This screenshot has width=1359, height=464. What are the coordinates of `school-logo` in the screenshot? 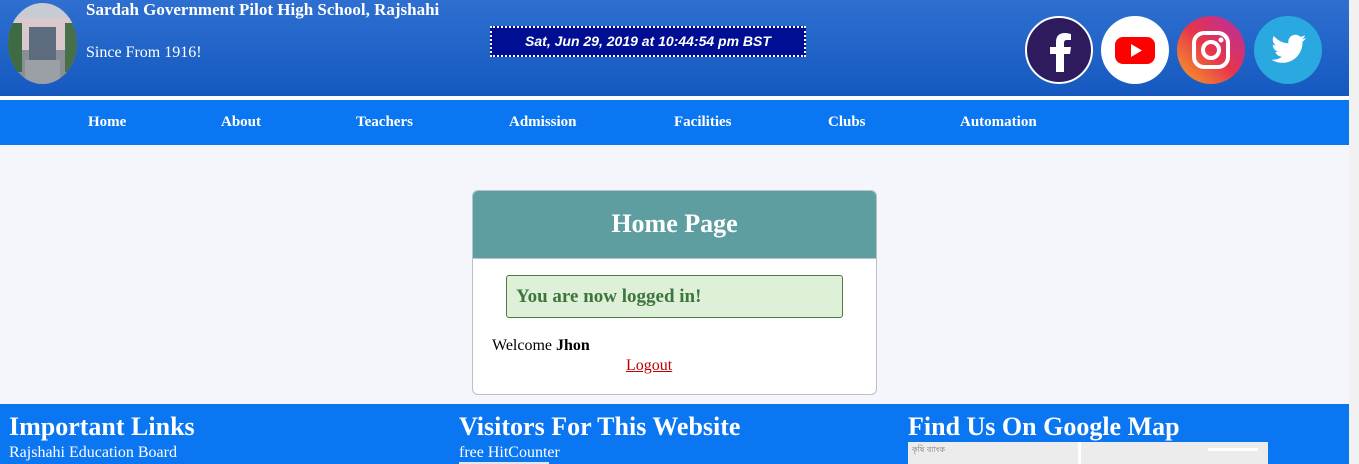 It's located at (42, 43).